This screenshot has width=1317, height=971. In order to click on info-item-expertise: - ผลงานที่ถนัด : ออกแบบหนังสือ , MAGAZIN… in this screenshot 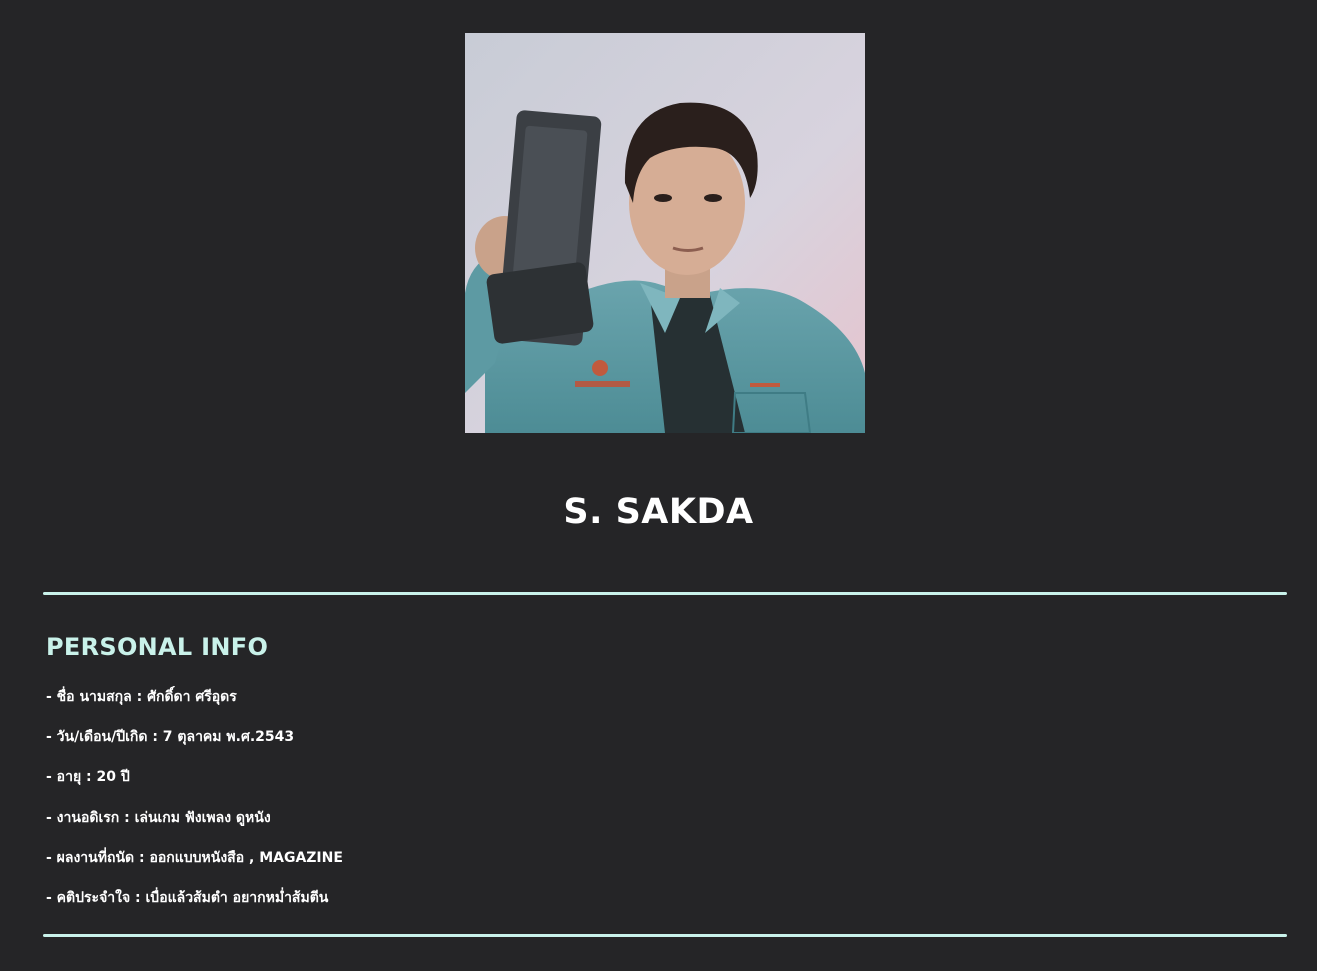, I will do `click(194, 857)`.